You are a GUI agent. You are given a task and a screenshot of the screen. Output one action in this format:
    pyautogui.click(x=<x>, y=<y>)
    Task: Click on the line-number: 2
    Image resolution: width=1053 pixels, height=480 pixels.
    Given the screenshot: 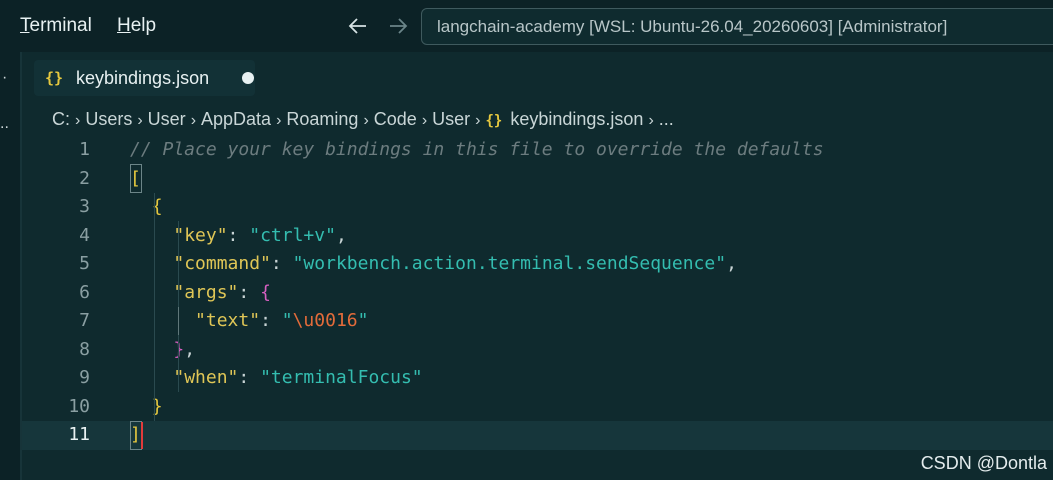 What is the action you would take?
    pyautogui.click(x=84, y=178)
    